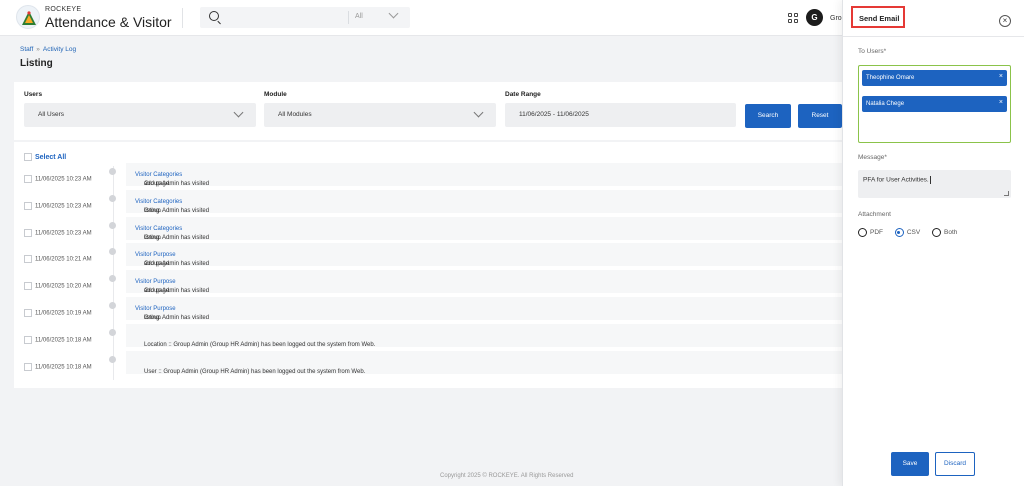 The height and width of the screenshot is (486, 1024). What do you see at coordinates (951, 232) in the screenshot?
I see `radio-label: Both` at bounding box center [951, 232].